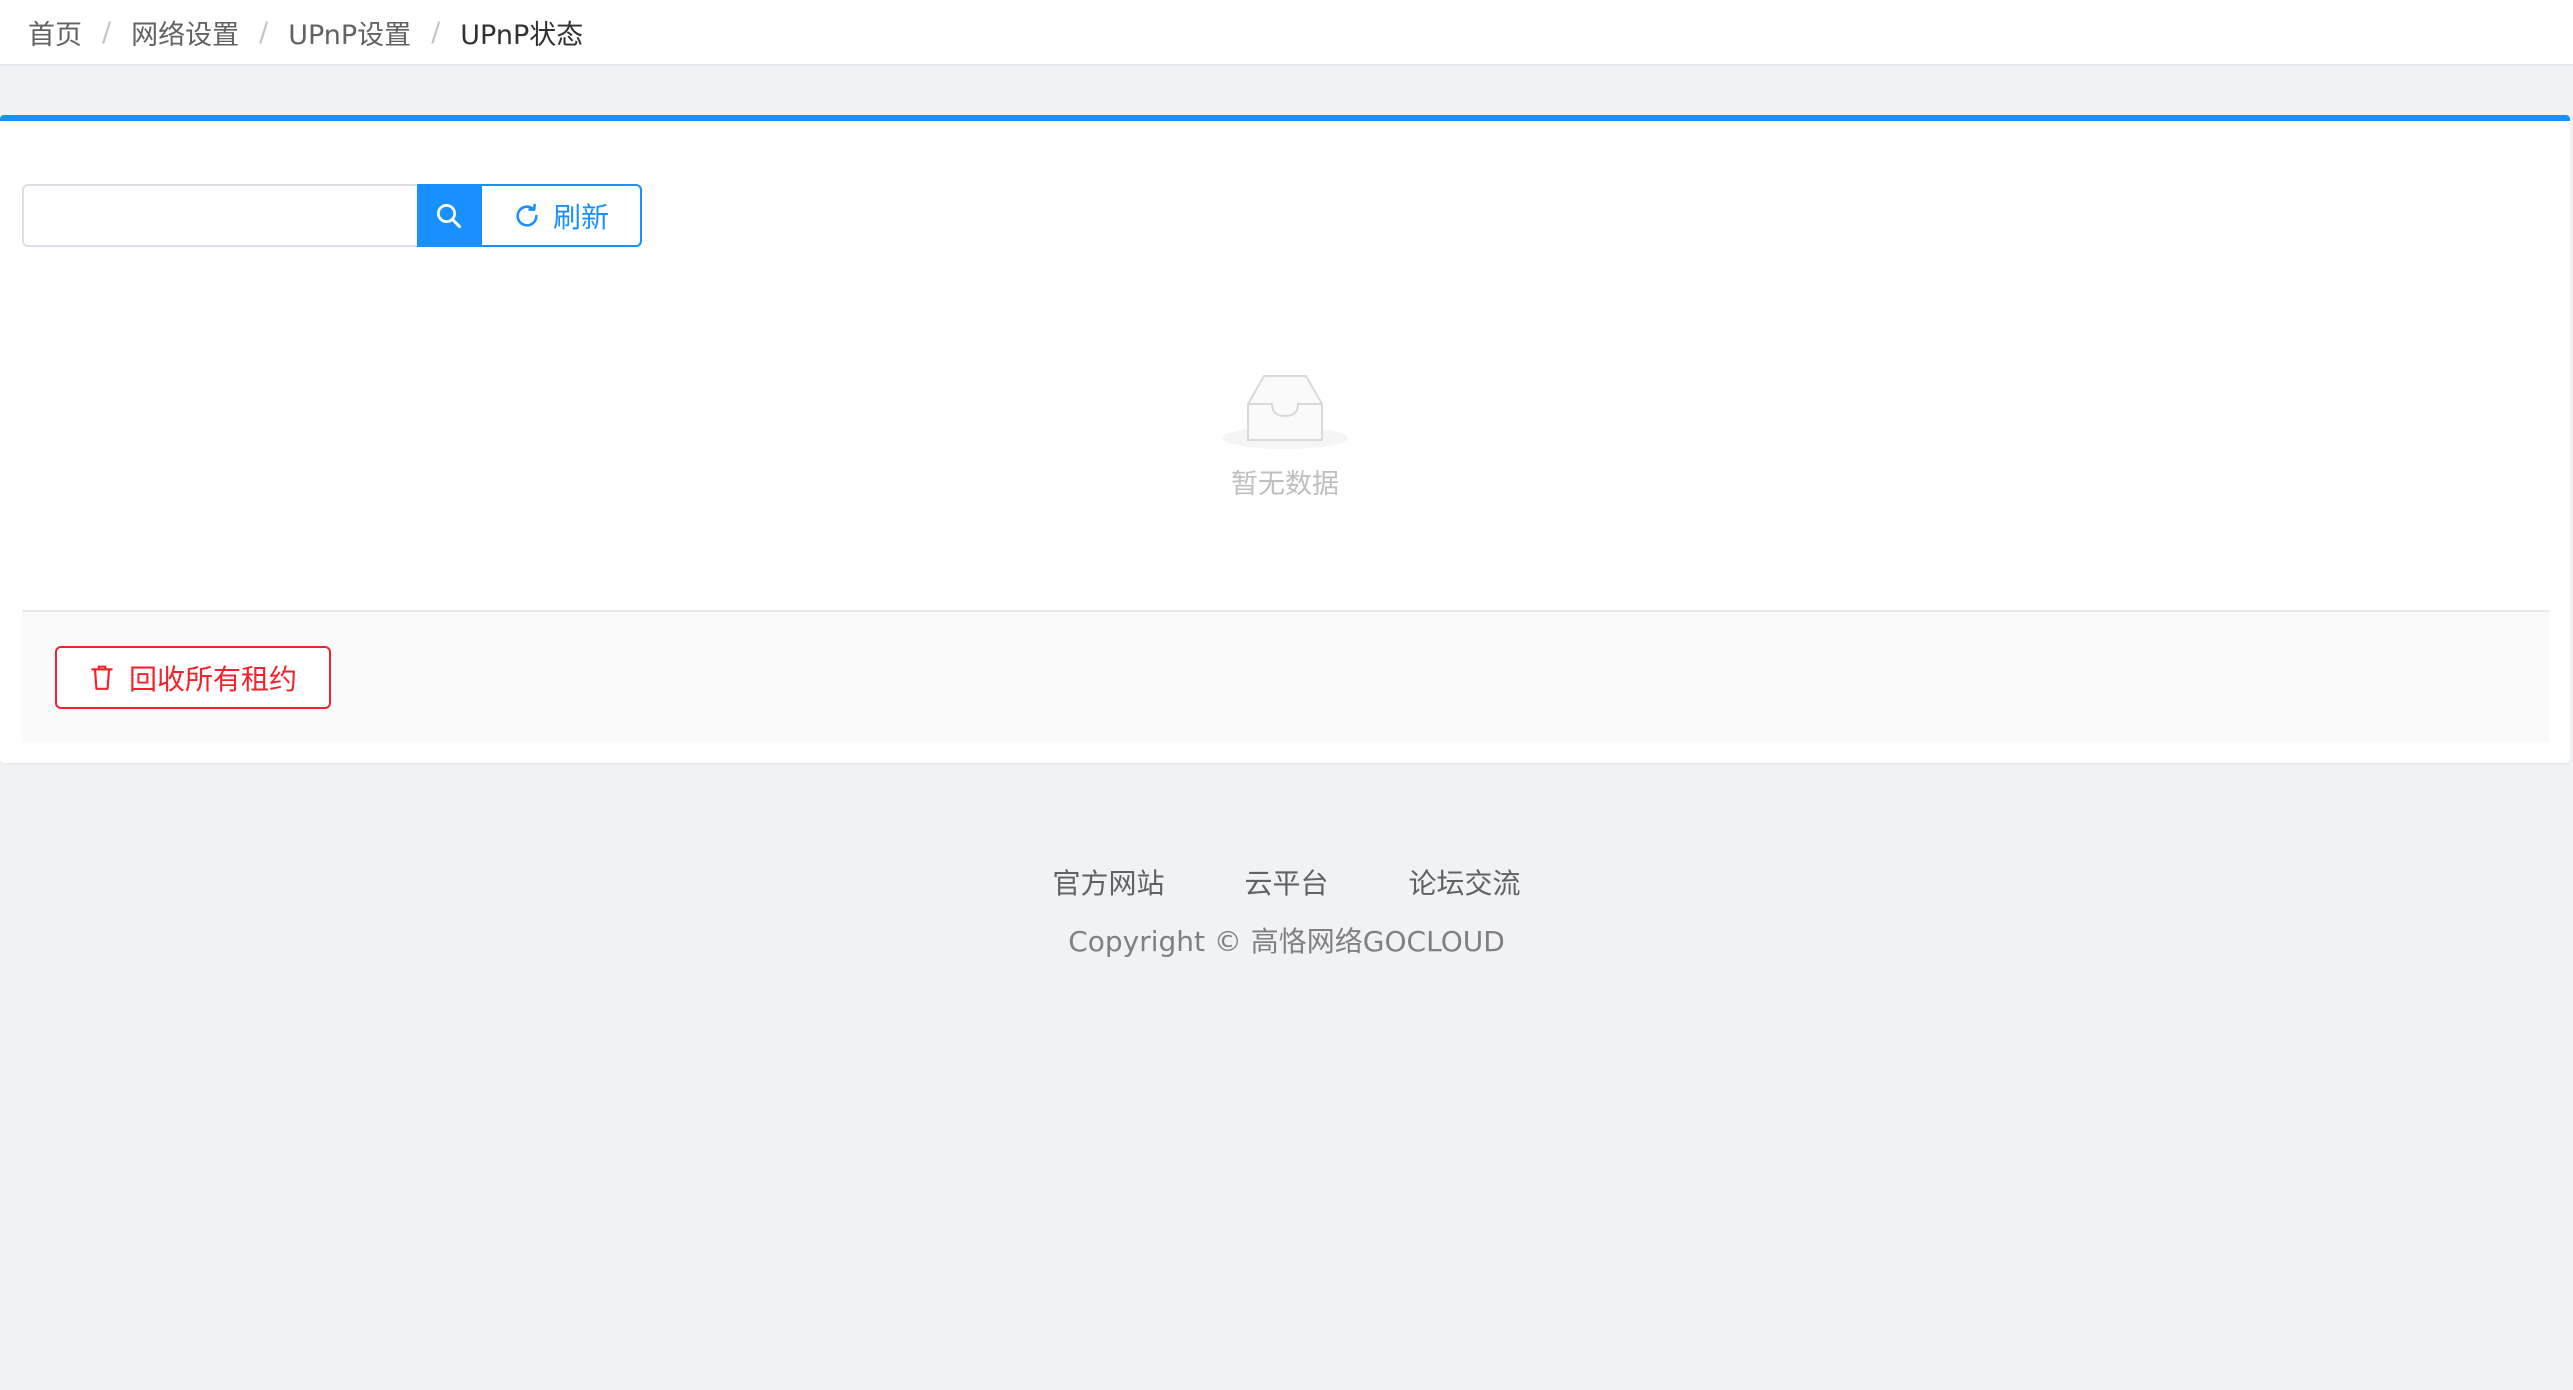  I want to click on action-bar: 回收所有租约, so click(1285, 676).